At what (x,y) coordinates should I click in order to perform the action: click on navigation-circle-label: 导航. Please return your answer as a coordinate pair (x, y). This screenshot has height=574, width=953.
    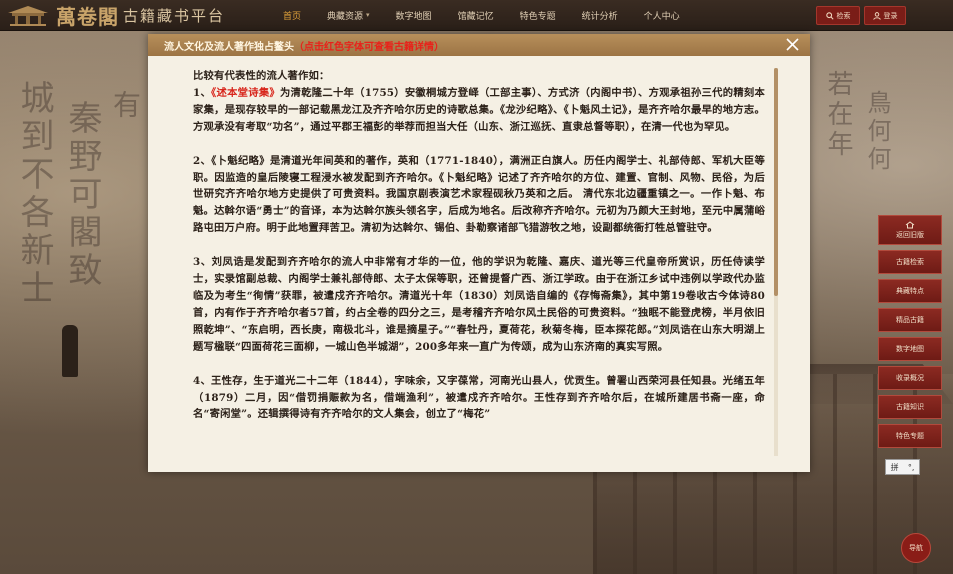
    Looking at the image, I should click on (916, 548).